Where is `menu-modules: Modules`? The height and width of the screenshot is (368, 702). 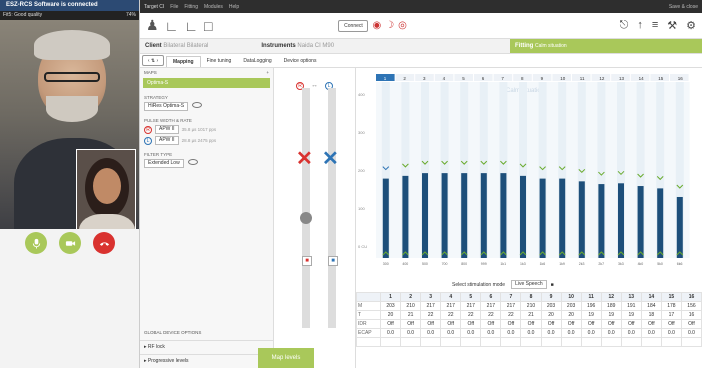 menu-modules: Modules is located at coordinates (213, 7).